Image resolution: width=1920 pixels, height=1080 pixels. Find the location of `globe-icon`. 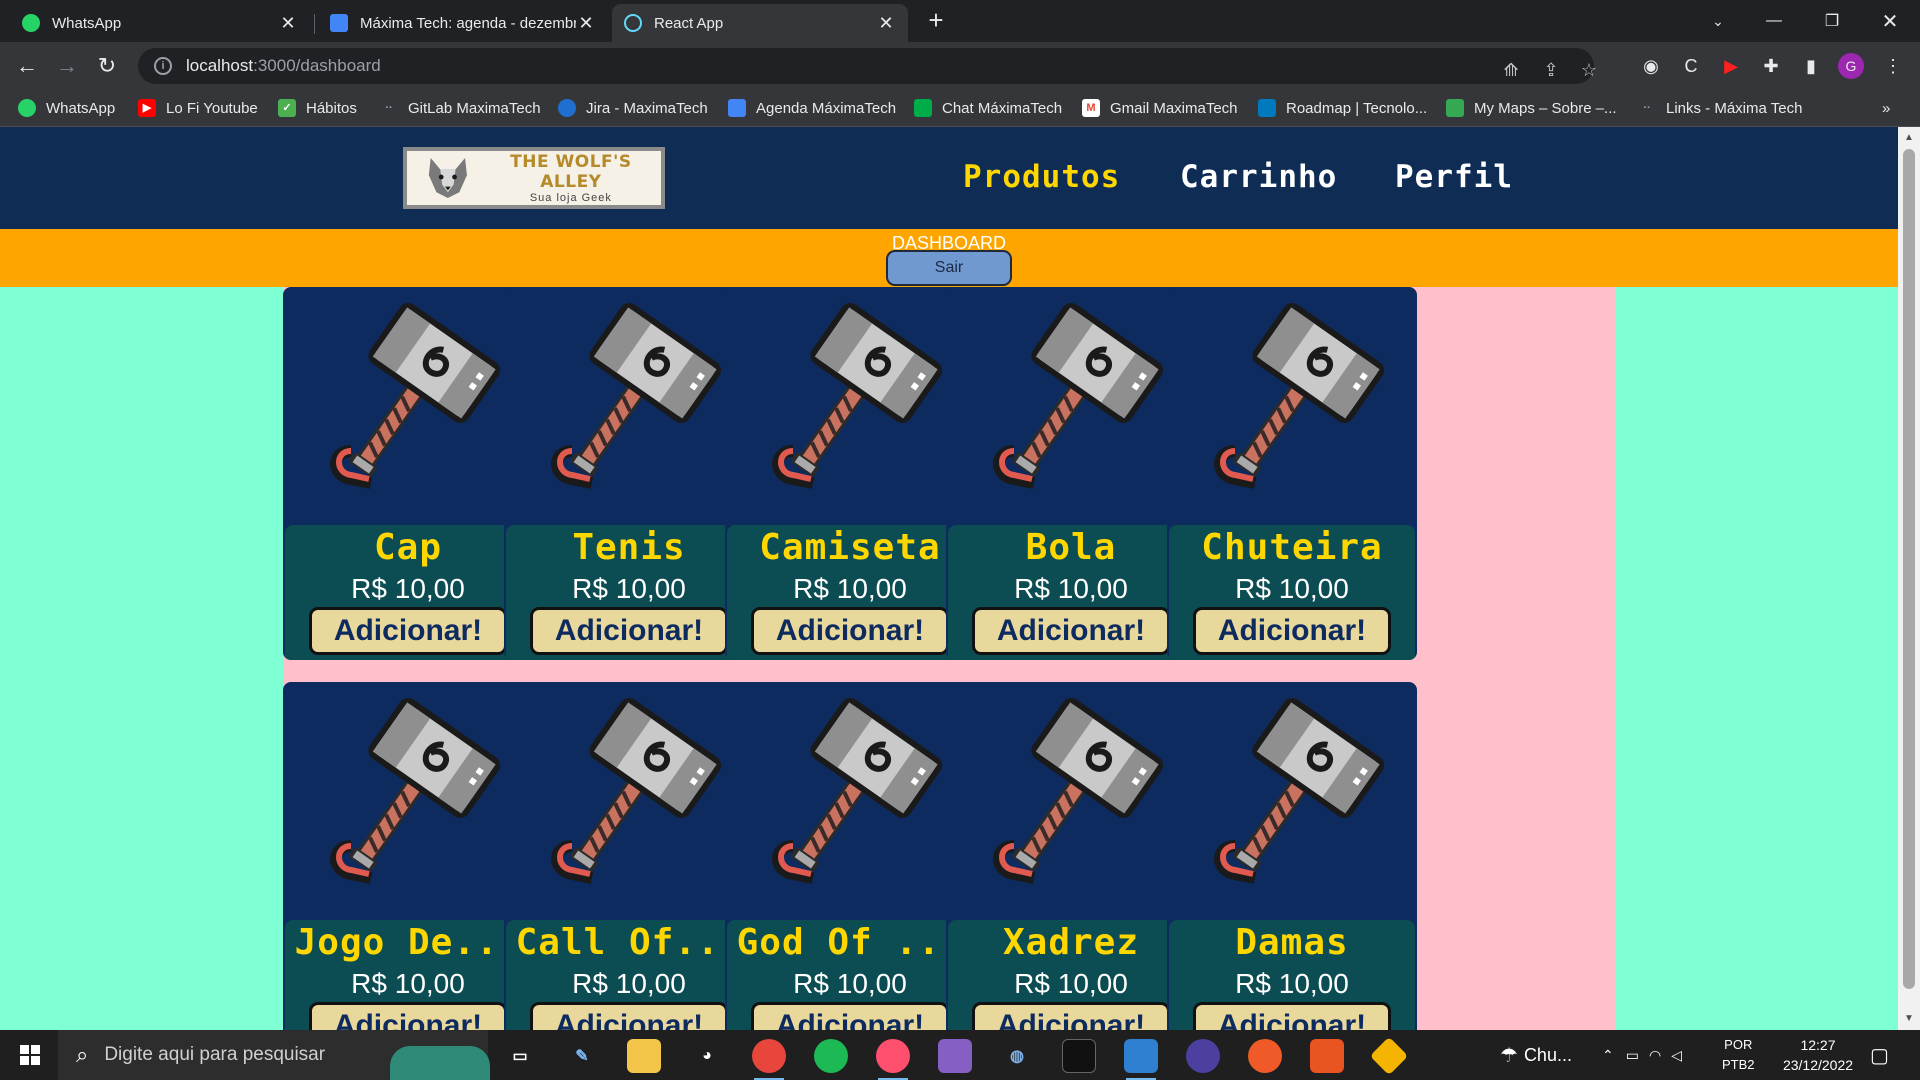

globe-icon is located at coordinates (567, 108).